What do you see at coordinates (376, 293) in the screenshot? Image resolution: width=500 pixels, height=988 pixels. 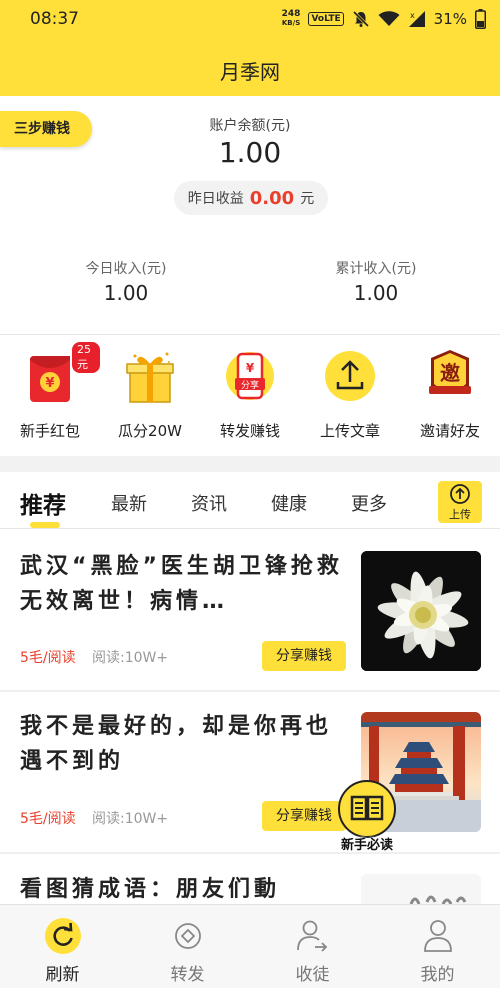 I see `total-income-value: 1.00` at bounding box center [376, 293].